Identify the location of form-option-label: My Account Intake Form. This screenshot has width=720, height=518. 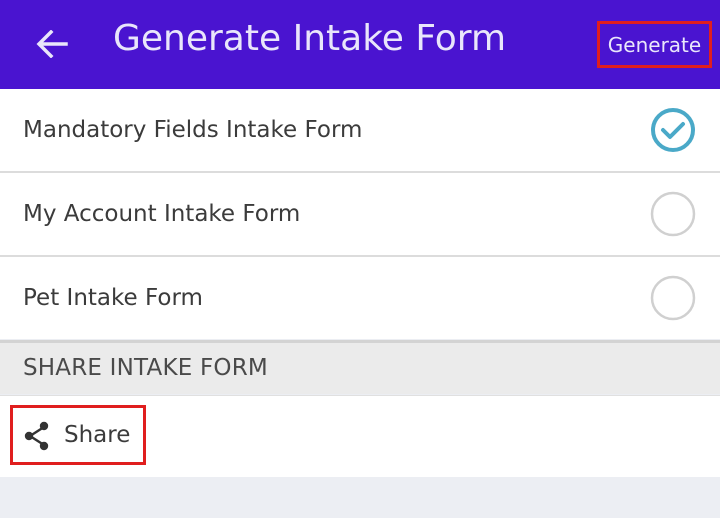
(162, 214).